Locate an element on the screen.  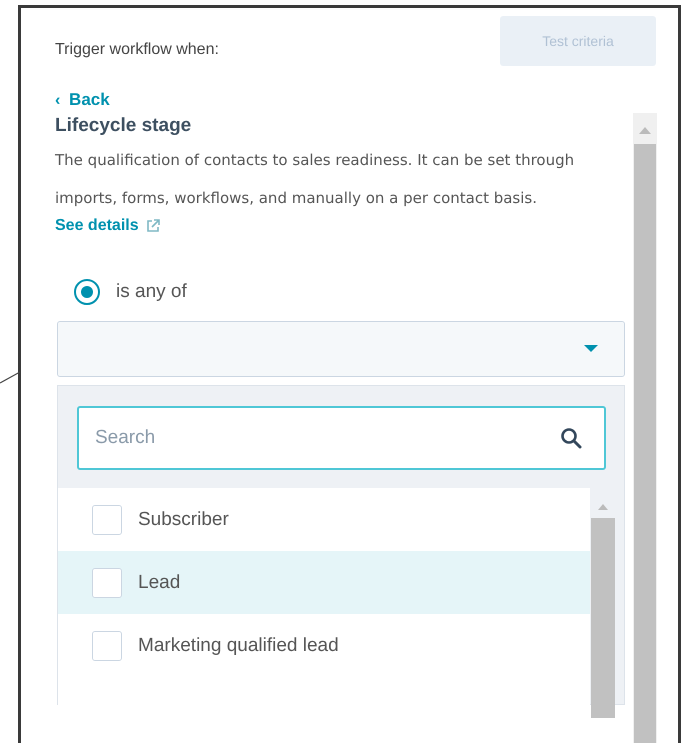
back-link: ‹ Back is located at coordinates (366, 100).